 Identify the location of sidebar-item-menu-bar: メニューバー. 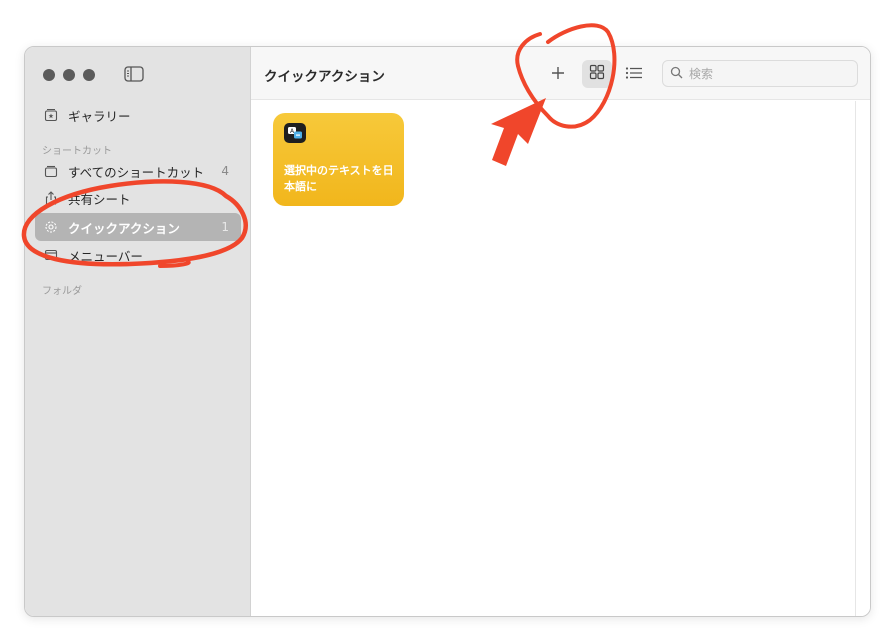
(138, 255).